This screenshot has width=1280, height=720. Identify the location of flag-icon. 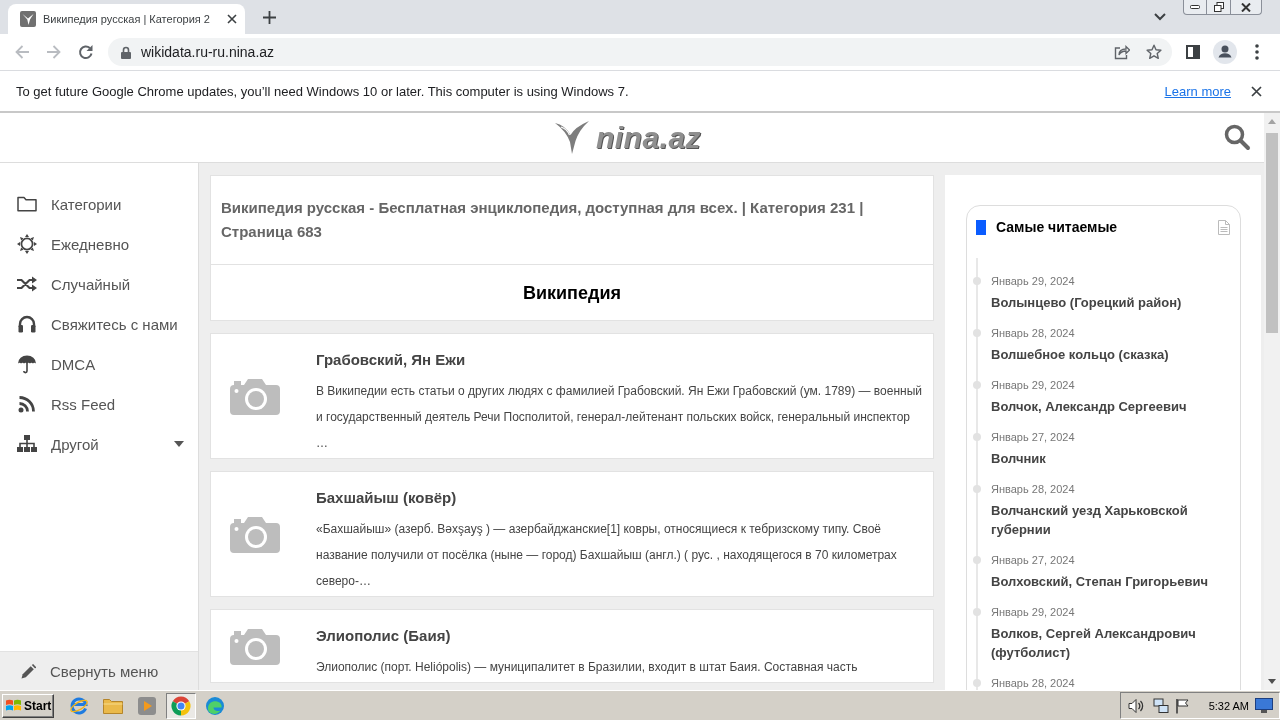
(1182, 705).